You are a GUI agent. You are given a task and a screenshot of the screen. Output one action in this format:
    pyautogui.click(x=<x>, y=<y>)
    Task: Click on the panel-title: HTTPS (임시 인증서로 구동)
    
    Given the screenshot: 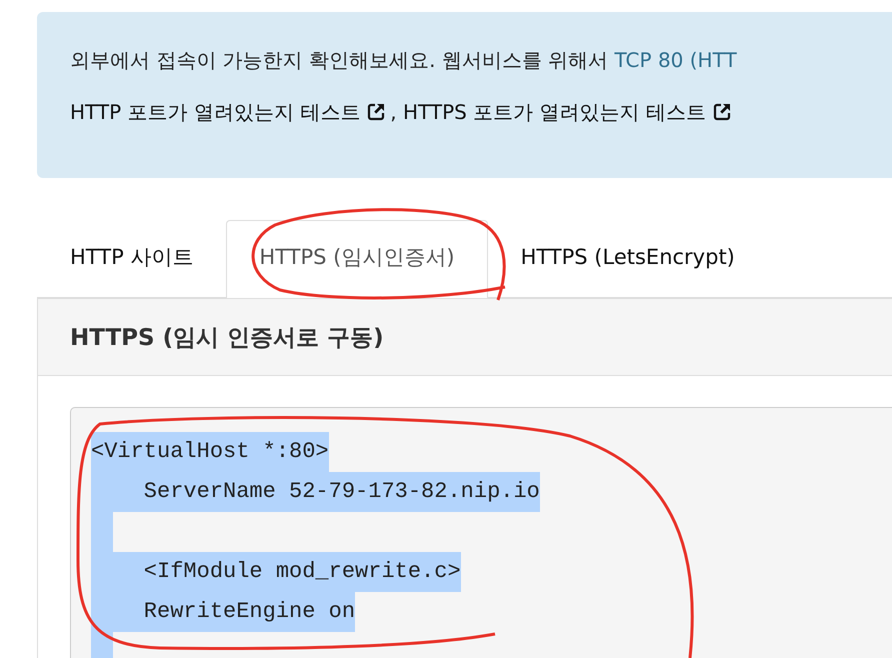 What is the action you would take?
    pyautogui.click(x=227, y=338)
    